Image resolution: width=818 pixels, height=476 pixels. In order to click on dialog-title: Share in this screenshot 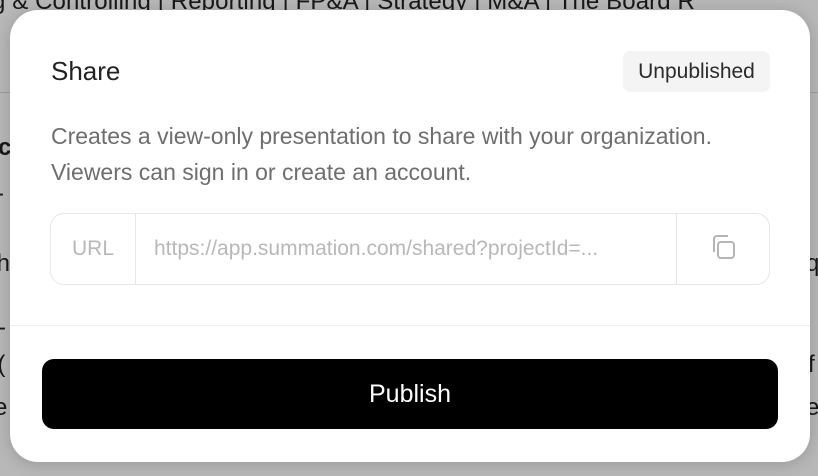, I will do `click(86, 71)`.